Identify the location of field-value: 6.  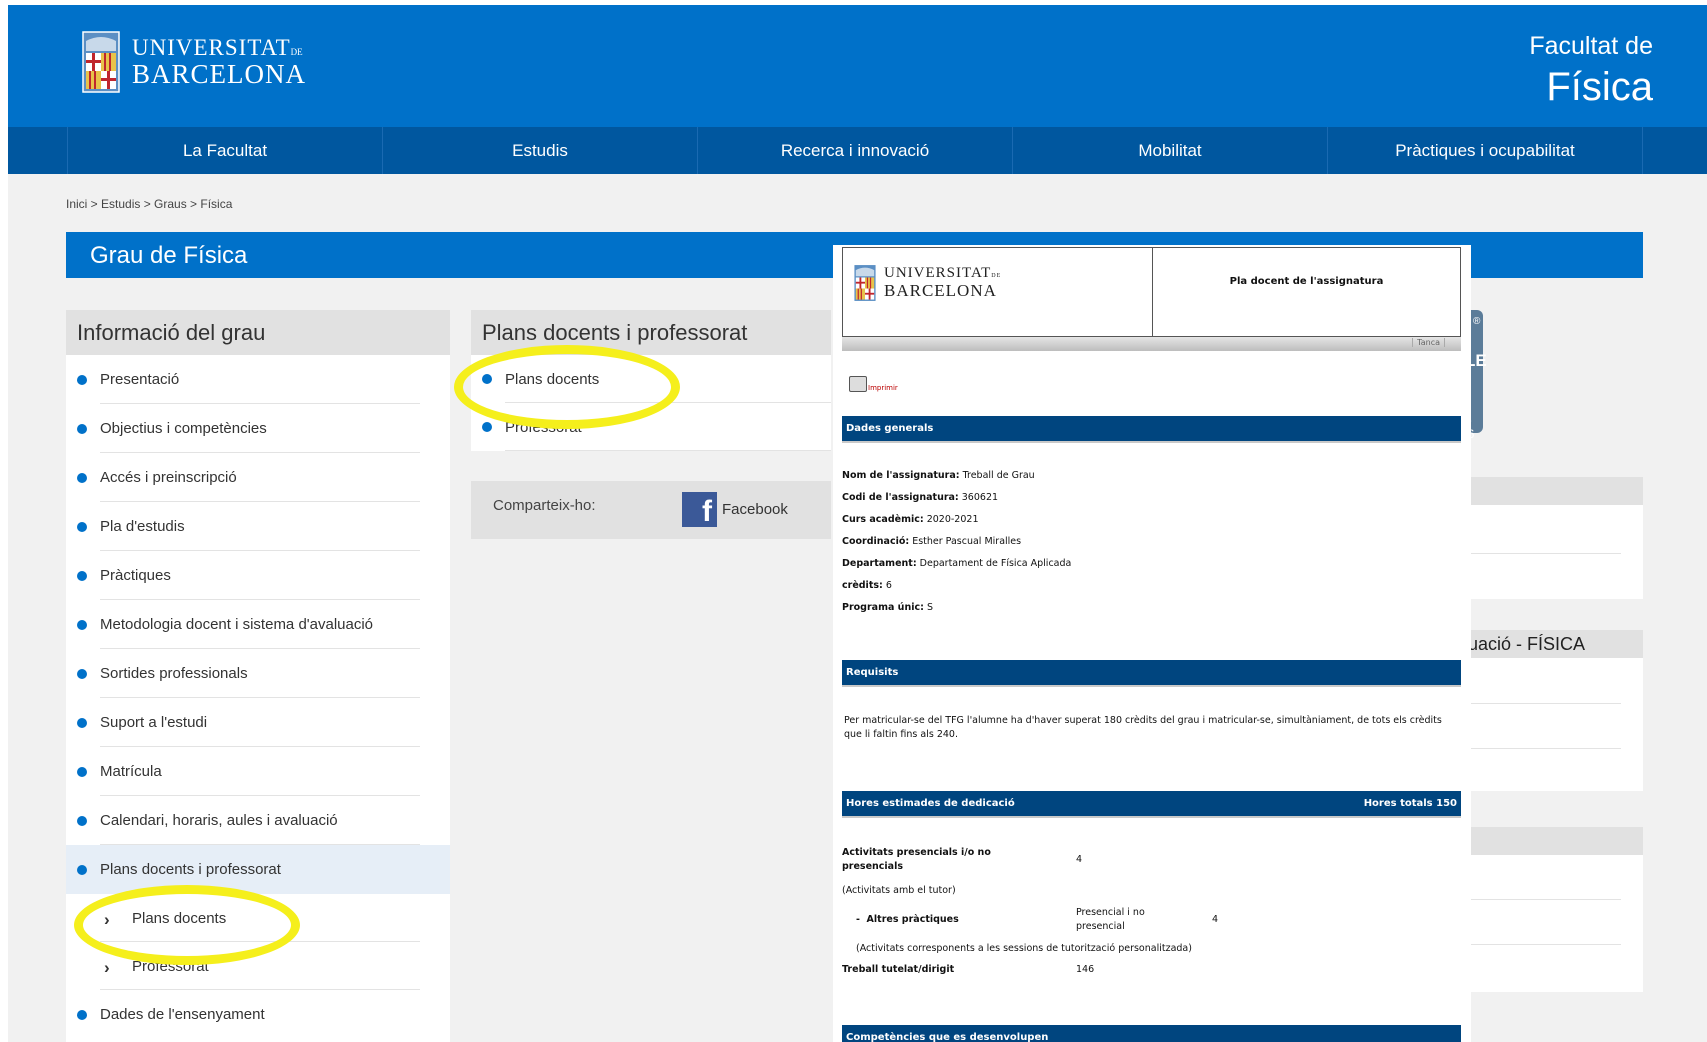
(888, 585).